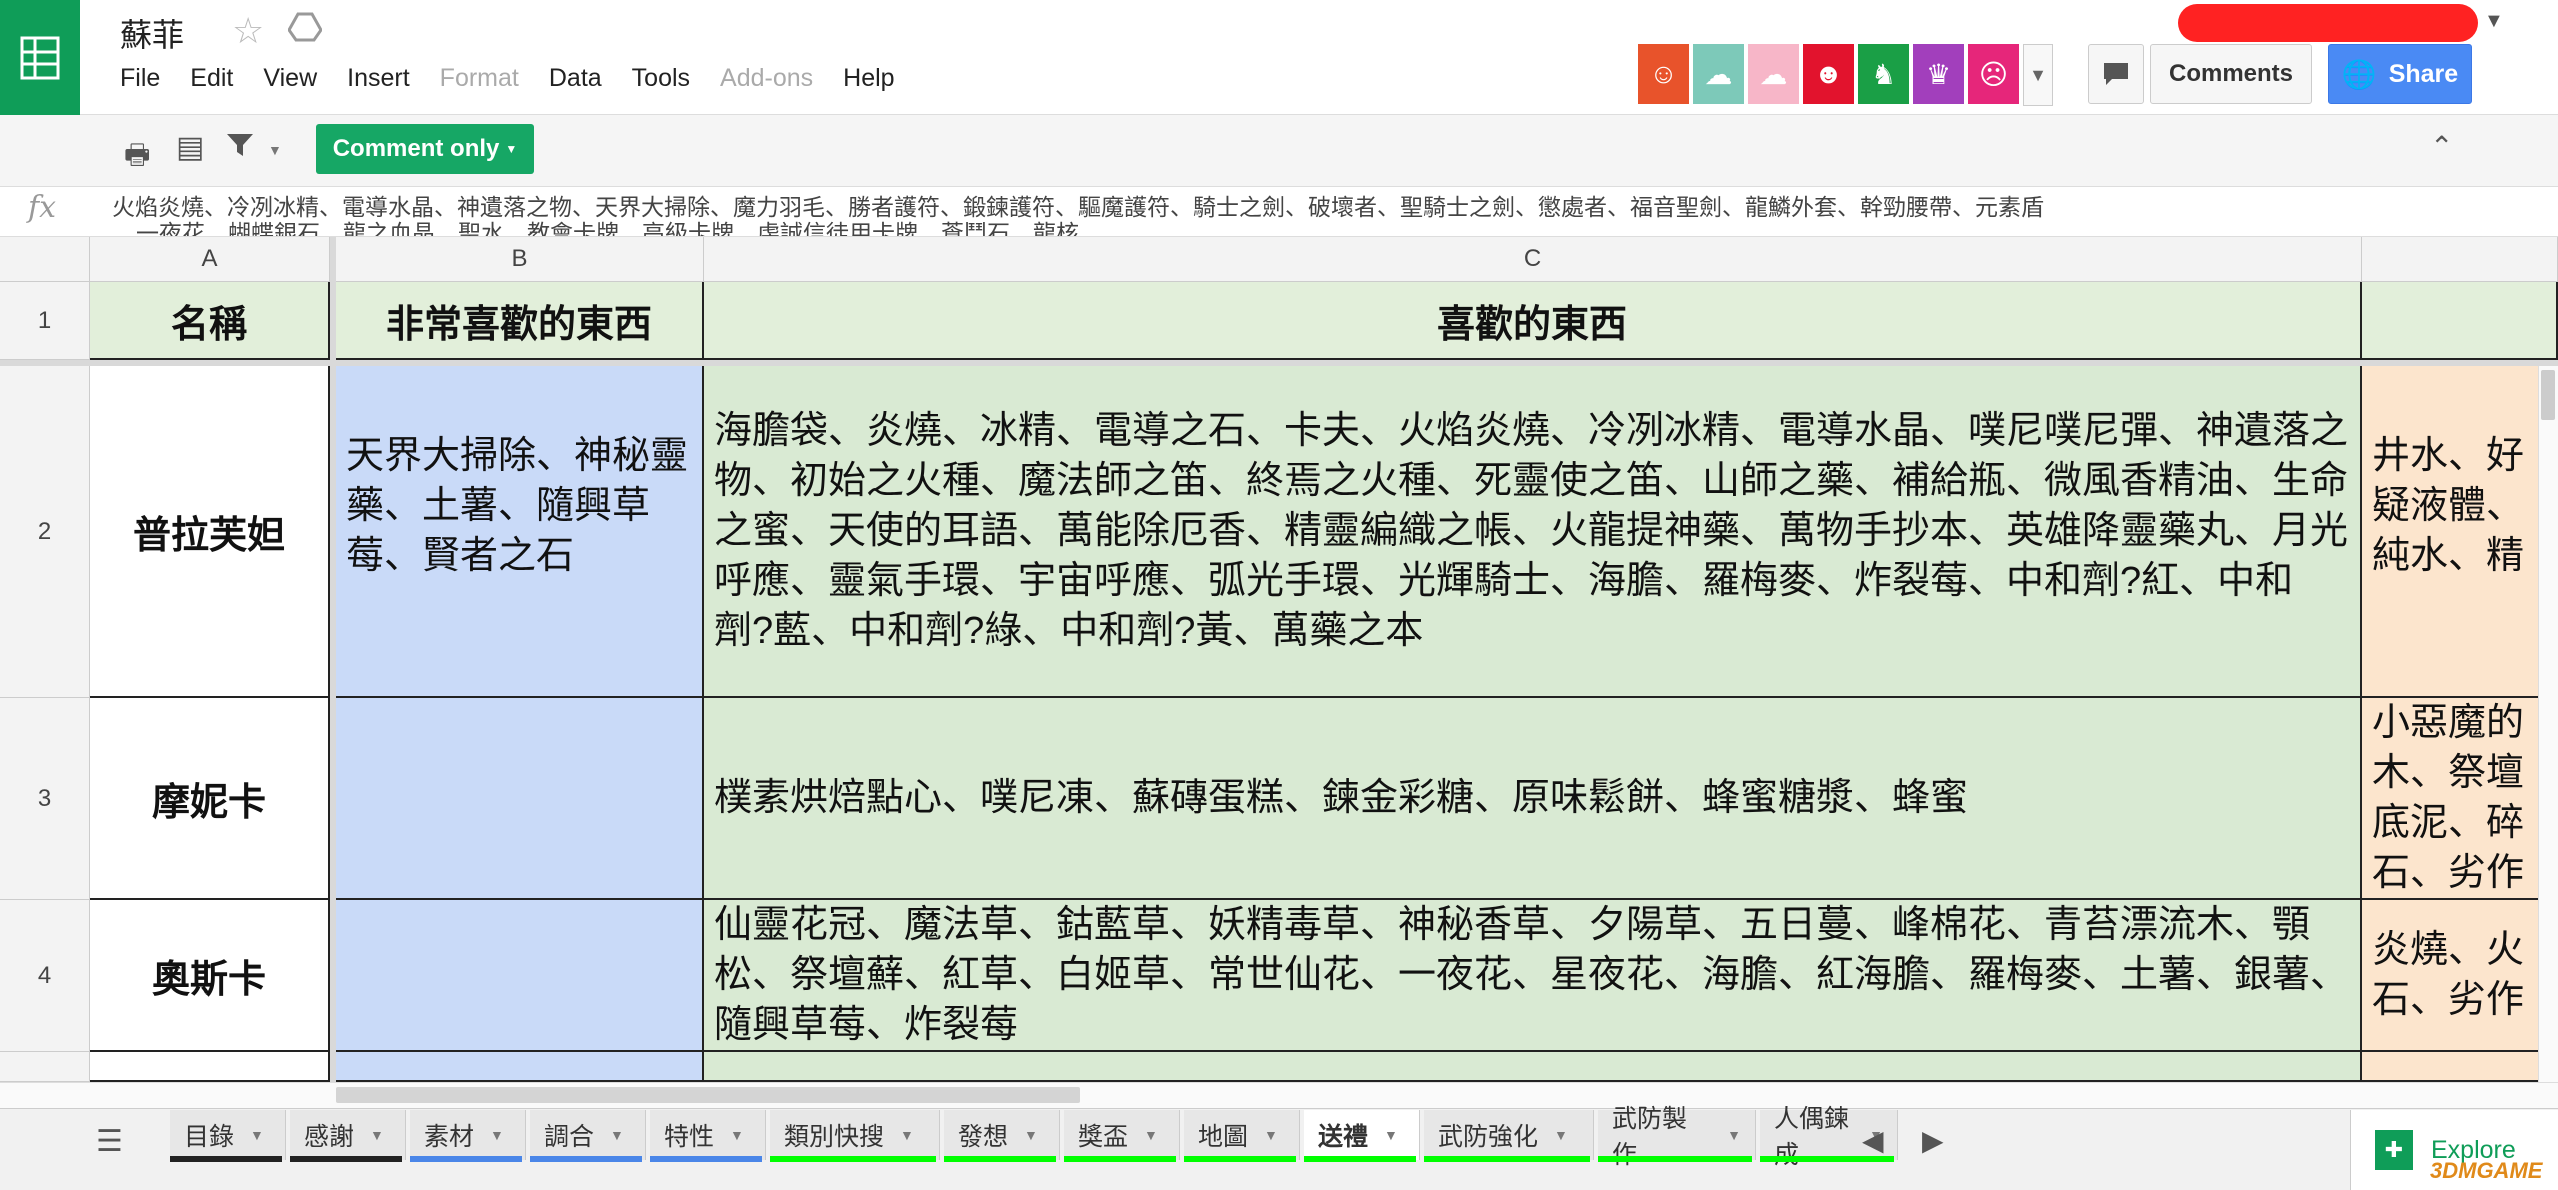  I want to click on header-cell-name: 名稱, so click(210, 321).